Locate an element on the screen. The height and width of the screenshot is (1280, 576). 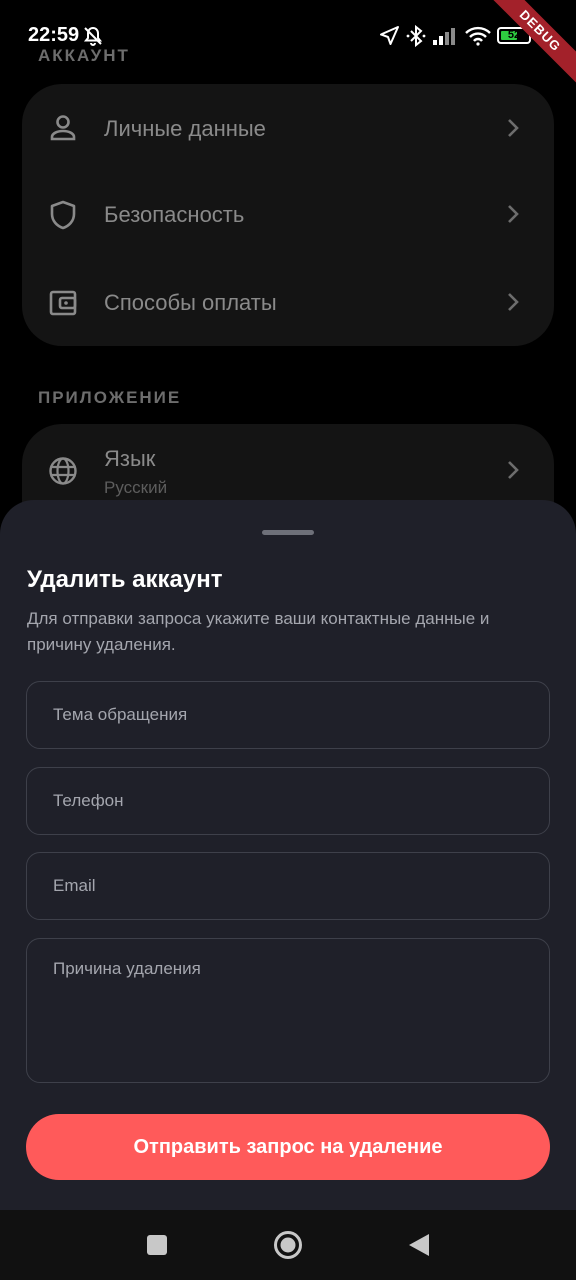
settings-item-personal-data: Личные данные is located at coordinates (288, 128).